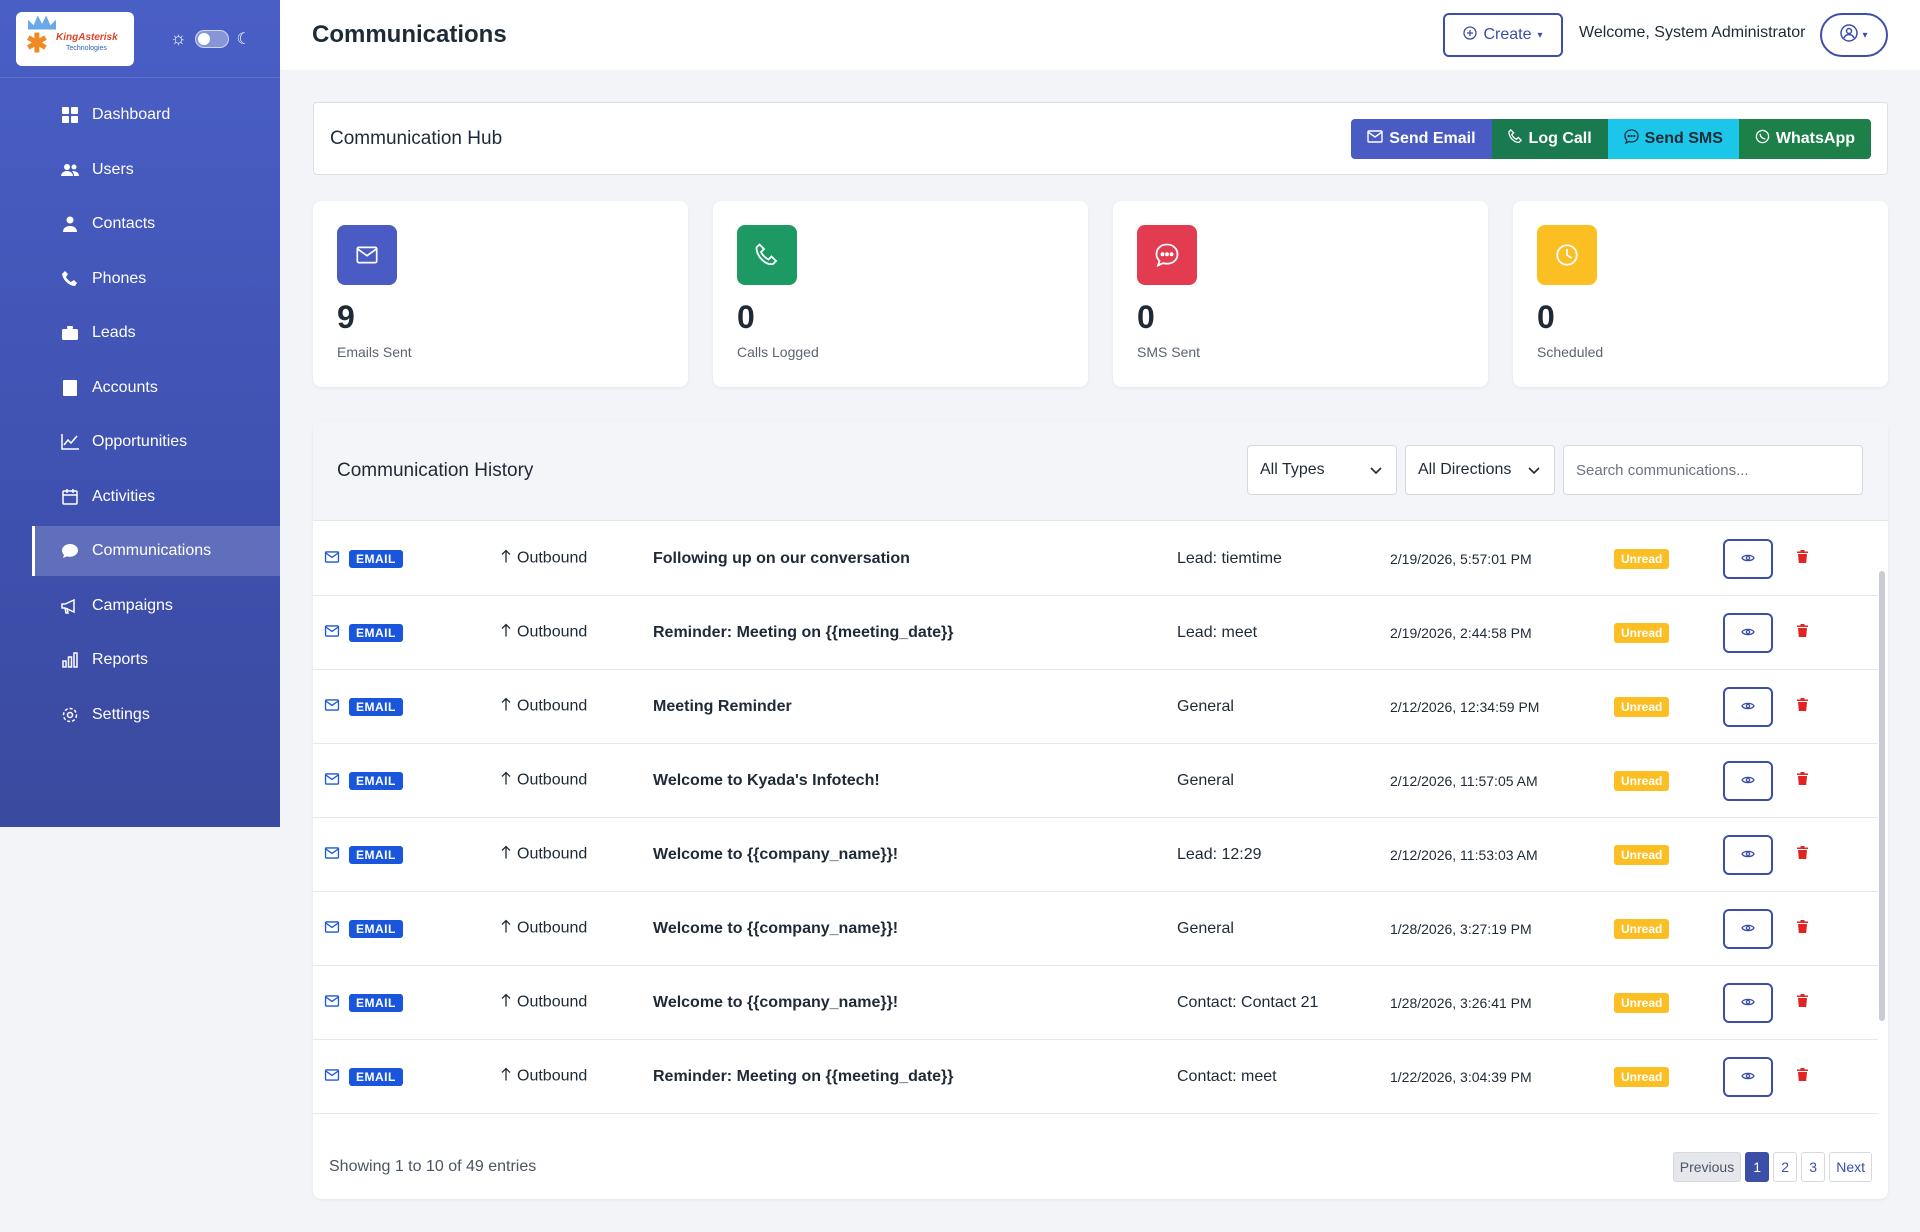 This screenshot has width=1920, height=1232. What do you see at coordinates (900, 294) in the screenshot?
I see `stat-card-calls: 0 Calls Logged` at bounding box center [900, 294].